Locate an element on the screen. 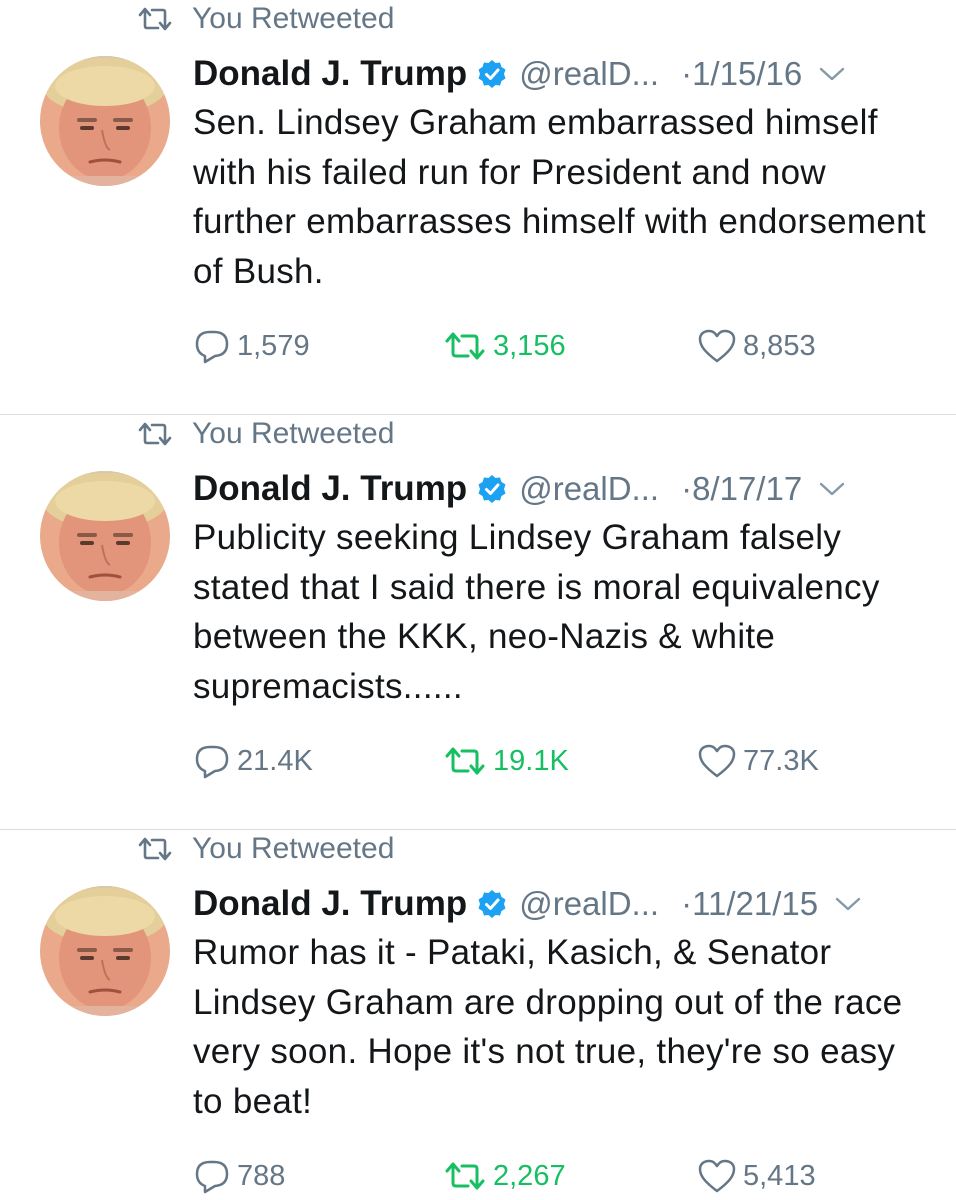 Image resolution: width=956 pixels, height=1200 pixels. like-button: 77.3K is located at coordinates (758, 761).